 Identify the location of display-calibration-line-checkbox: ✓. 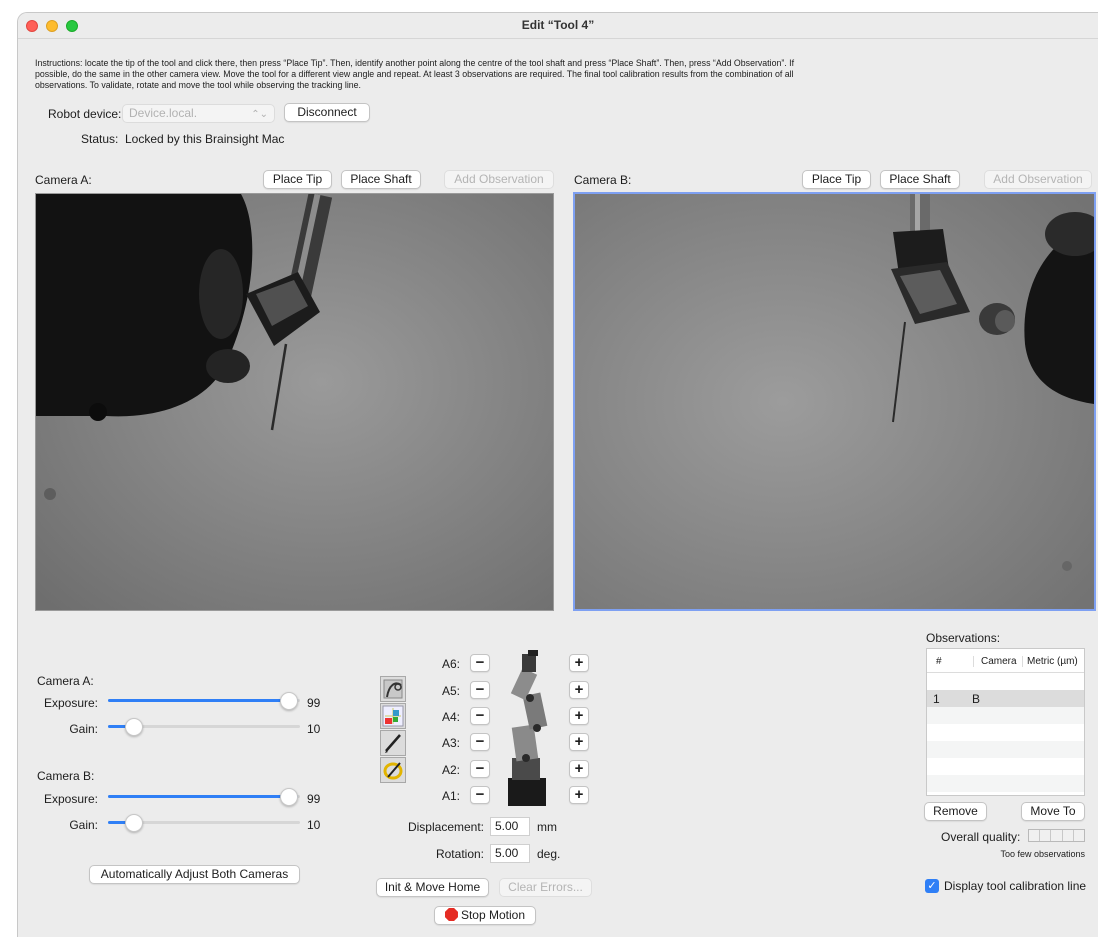
(932, 886).